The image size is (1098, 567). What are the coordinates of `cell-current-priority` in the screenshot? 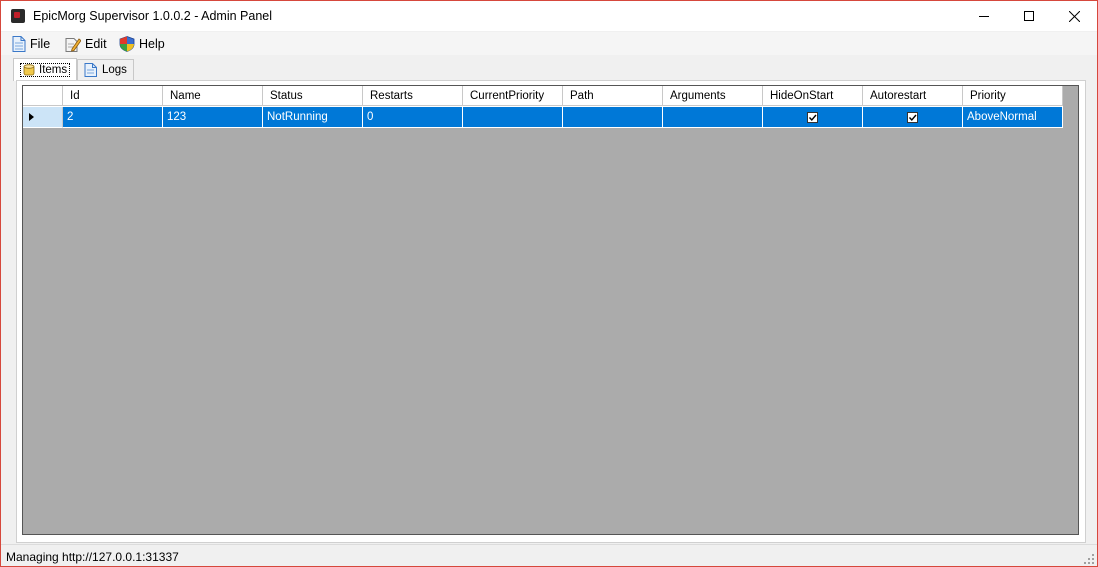 It's located at (513, 117).